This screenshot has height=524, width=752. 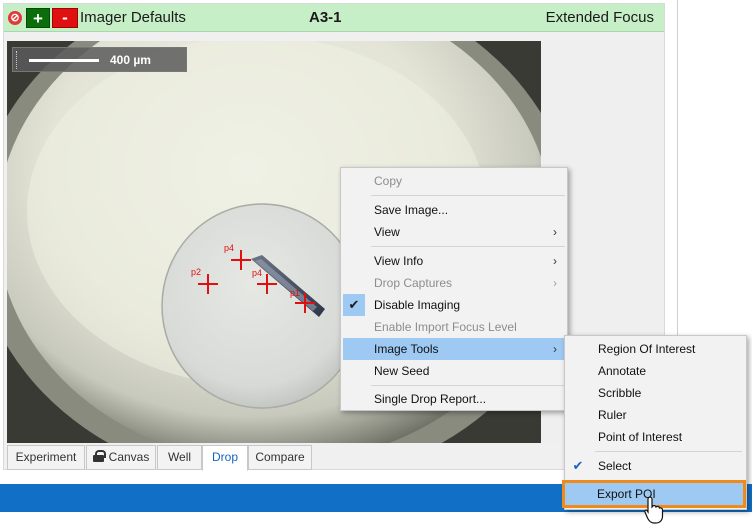 I want to click on menu-item-view-info: View Info ›, so click(x=454, y=261).